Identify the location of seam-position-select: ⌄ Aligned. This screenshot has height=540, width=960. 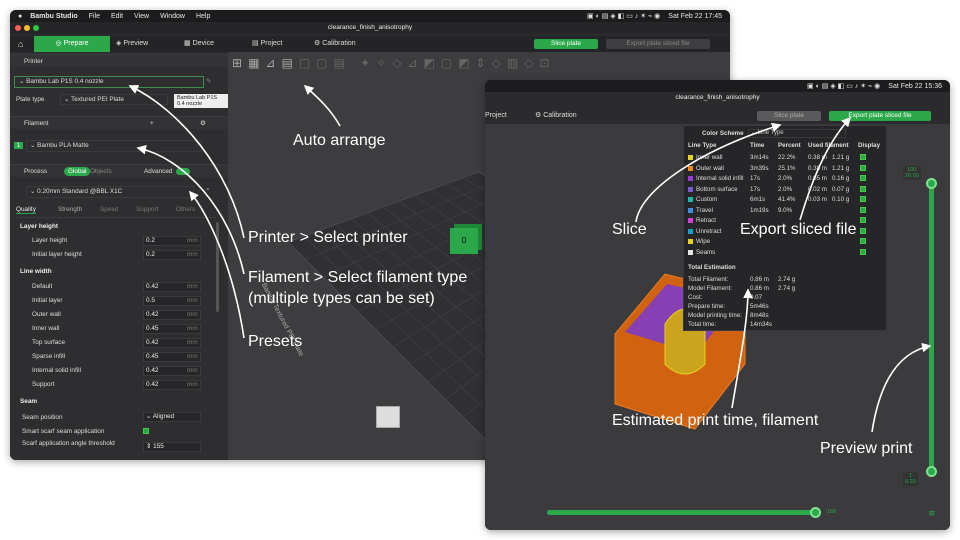
(172, 417).